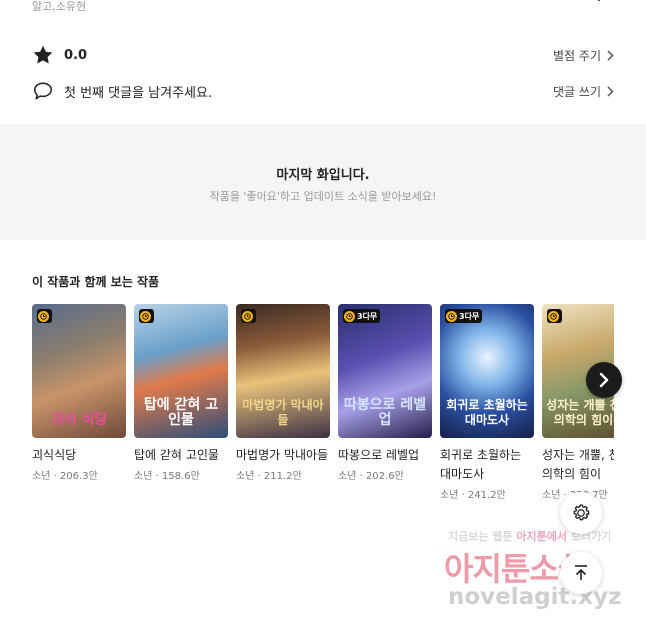 Image resolution: width=646 pixels, height=636 pixels. I want to click on last-episode-title: 마지막 화입니다., so click(323, 175).